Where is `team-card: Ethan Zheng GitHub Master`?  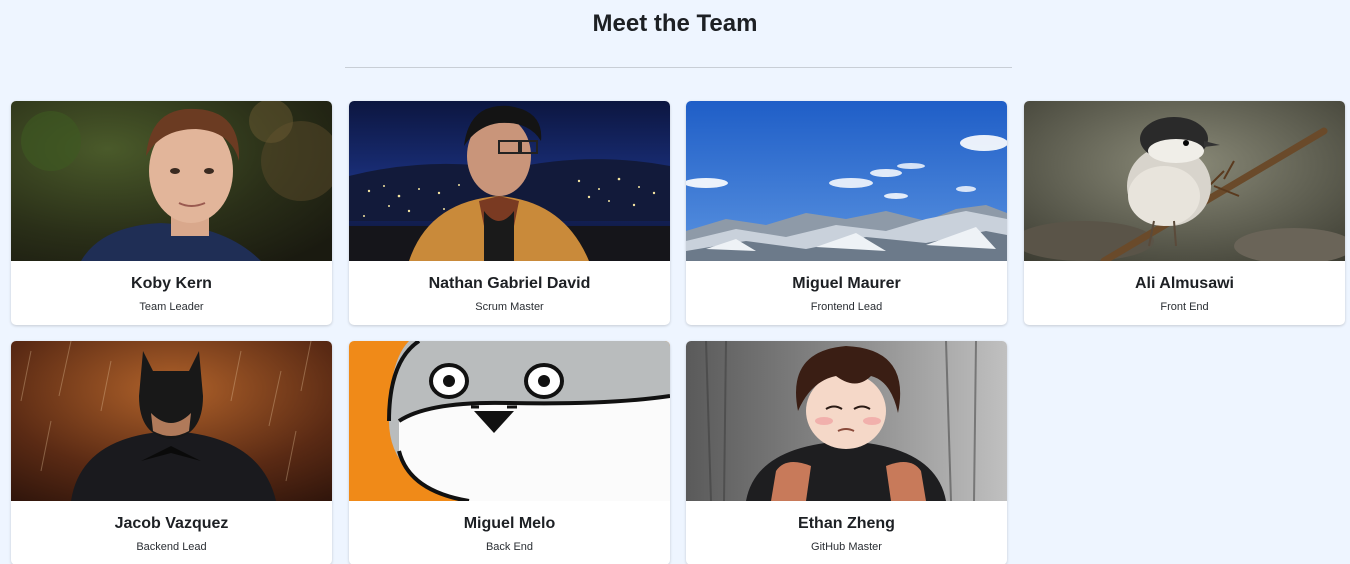
team-card: Ethan Zheng GitHub Master is located at coordinates (846, 452).